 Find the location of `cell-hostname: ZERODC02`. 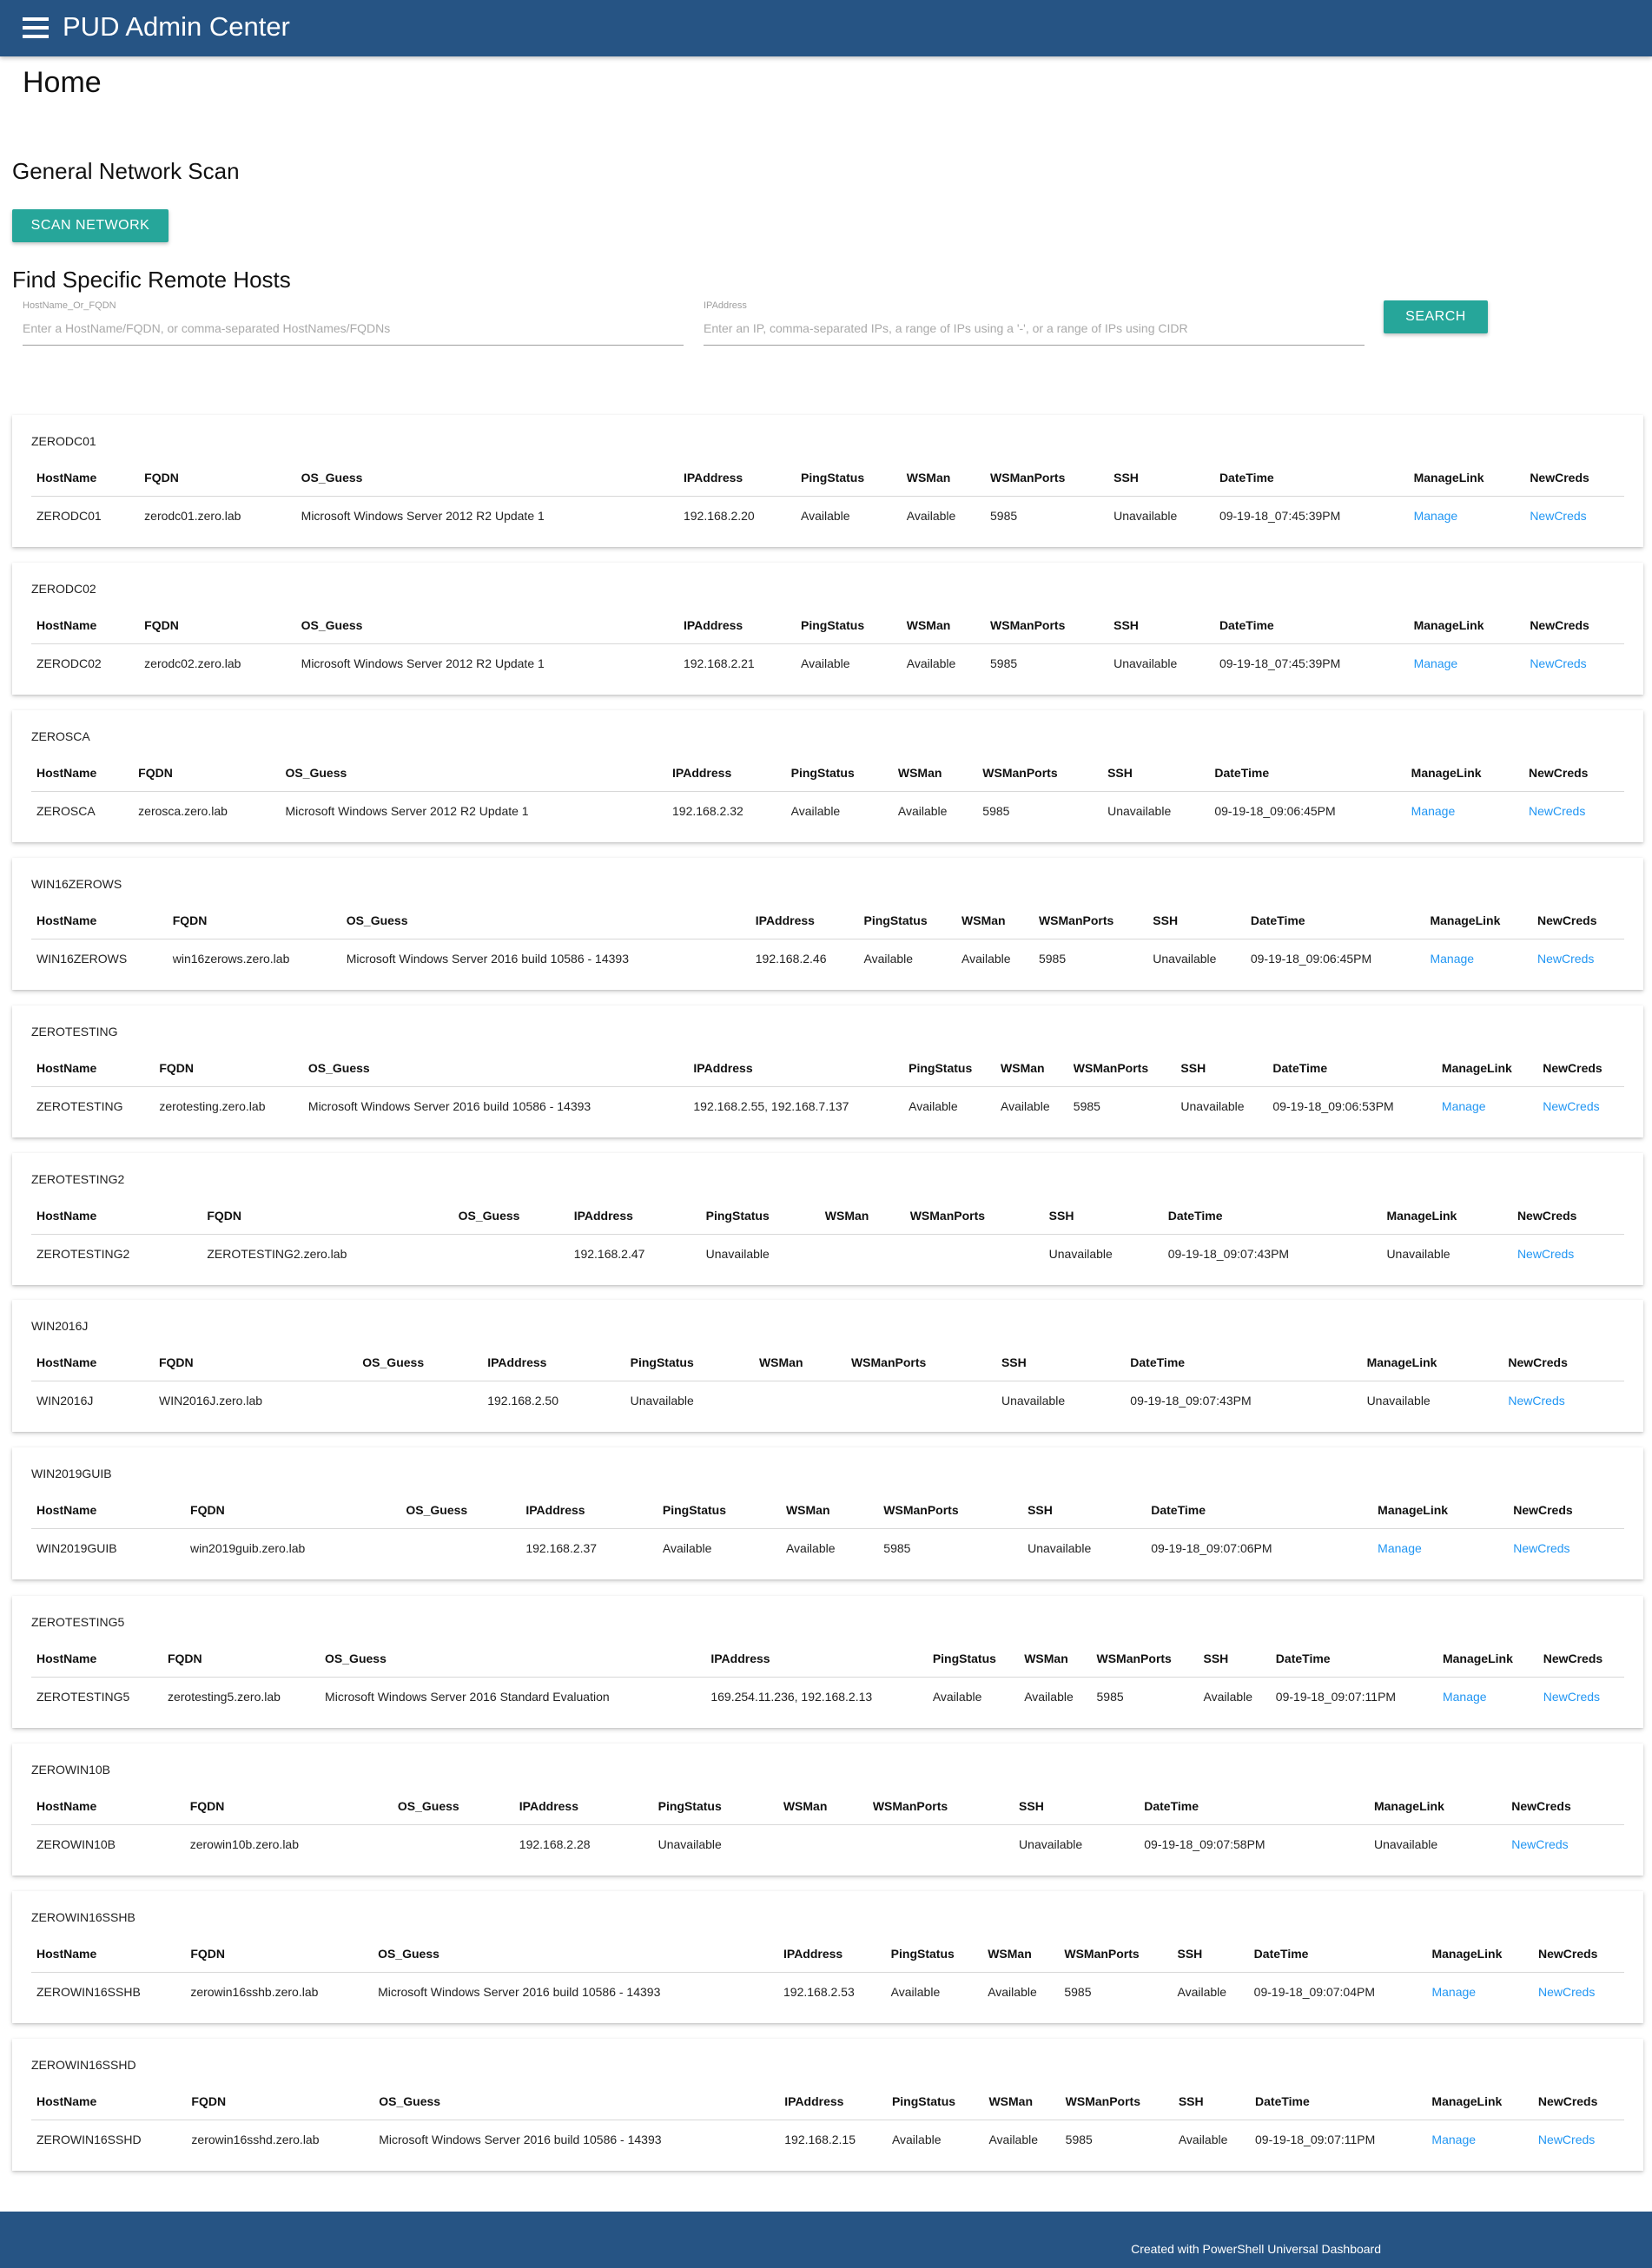

cell-hostname: ZERODC02 is located at coordinates (69, 663).